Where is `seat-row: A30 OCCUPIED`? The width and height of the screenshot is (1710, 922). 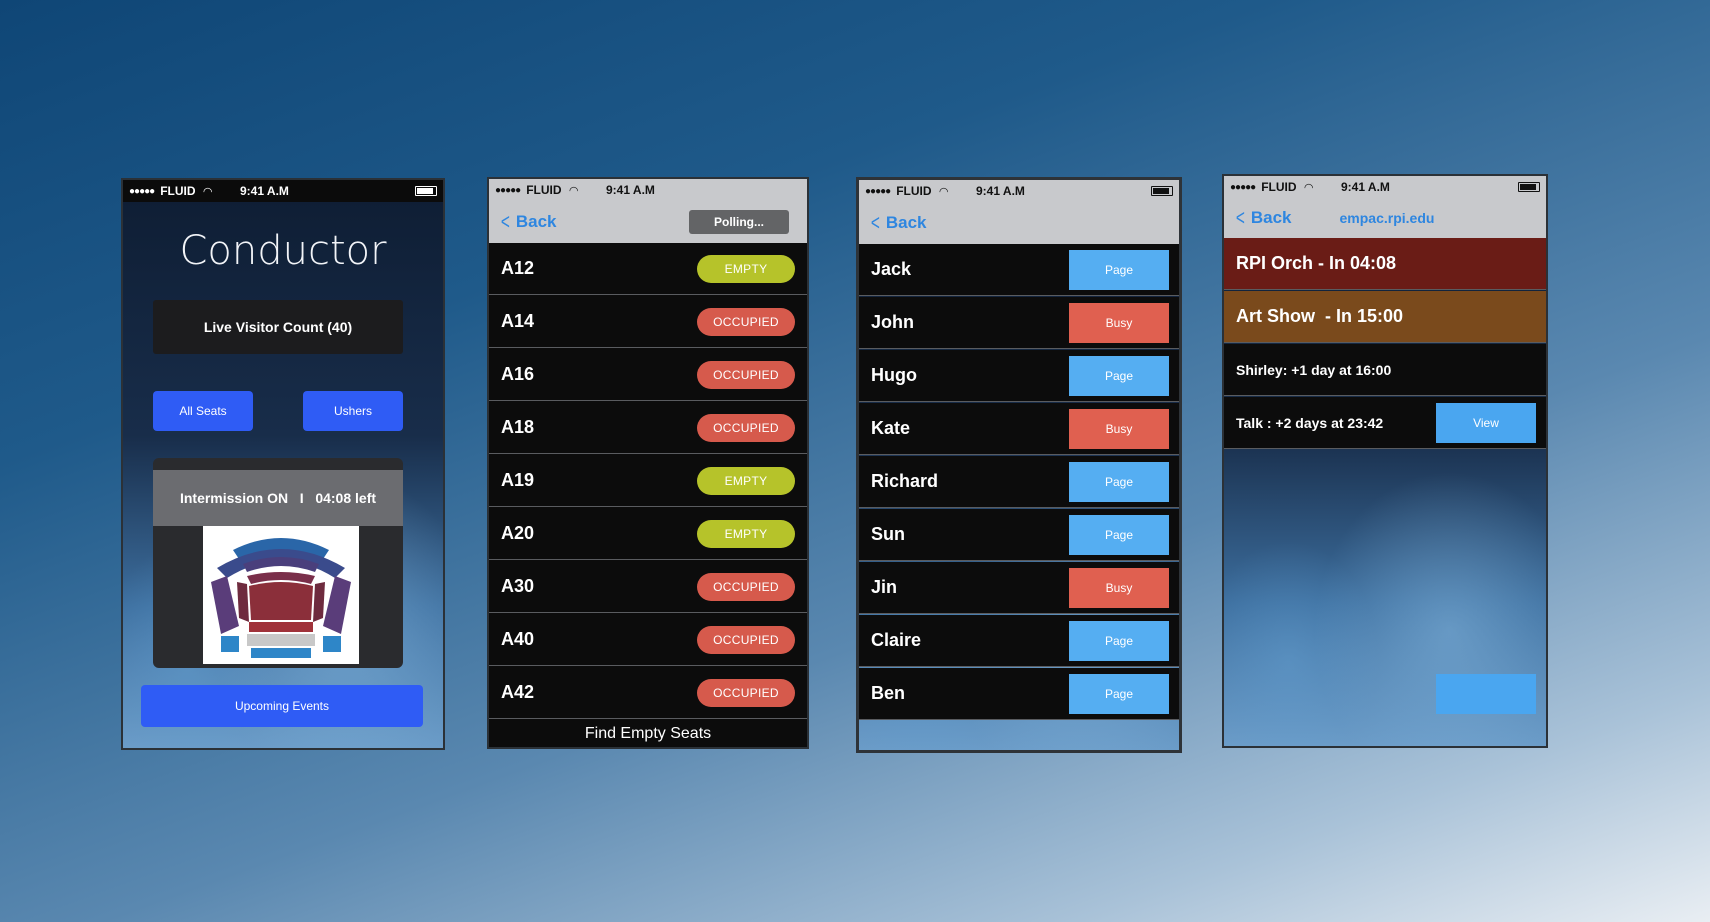 seat-row: A30 OCCUPIED is located at coordinates (648, 587).